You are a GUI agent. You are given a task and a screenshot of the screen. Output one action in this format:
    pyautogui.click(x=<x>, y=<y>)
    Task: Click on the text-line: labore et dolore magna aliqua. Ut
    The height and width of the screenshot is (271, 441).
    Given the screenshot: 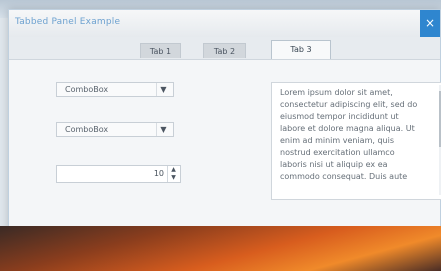 What is the action you would take?
    pyautogui.click(x=347, y=128)
    